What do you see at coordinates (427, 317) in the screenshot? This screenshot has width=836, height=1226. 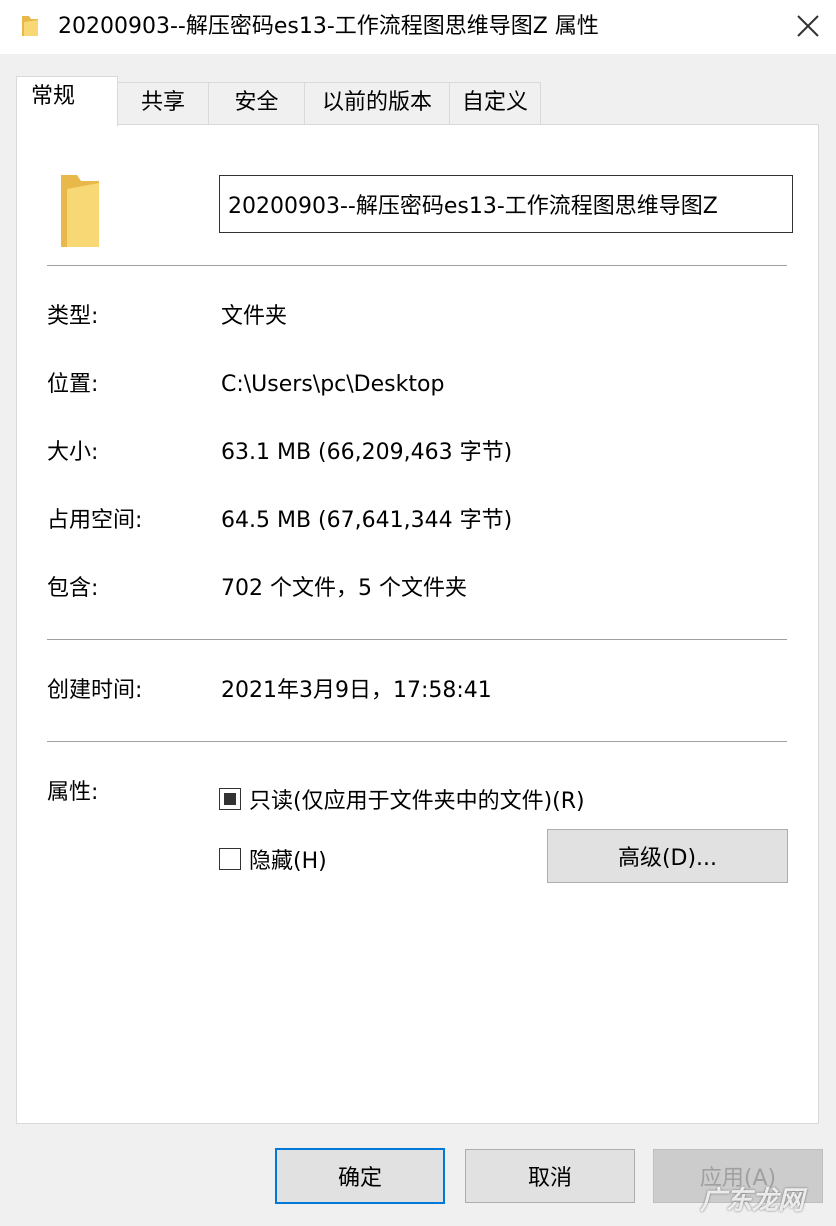 I see `type-row: 类型: 文件夹` at bounding box center [427, 317].